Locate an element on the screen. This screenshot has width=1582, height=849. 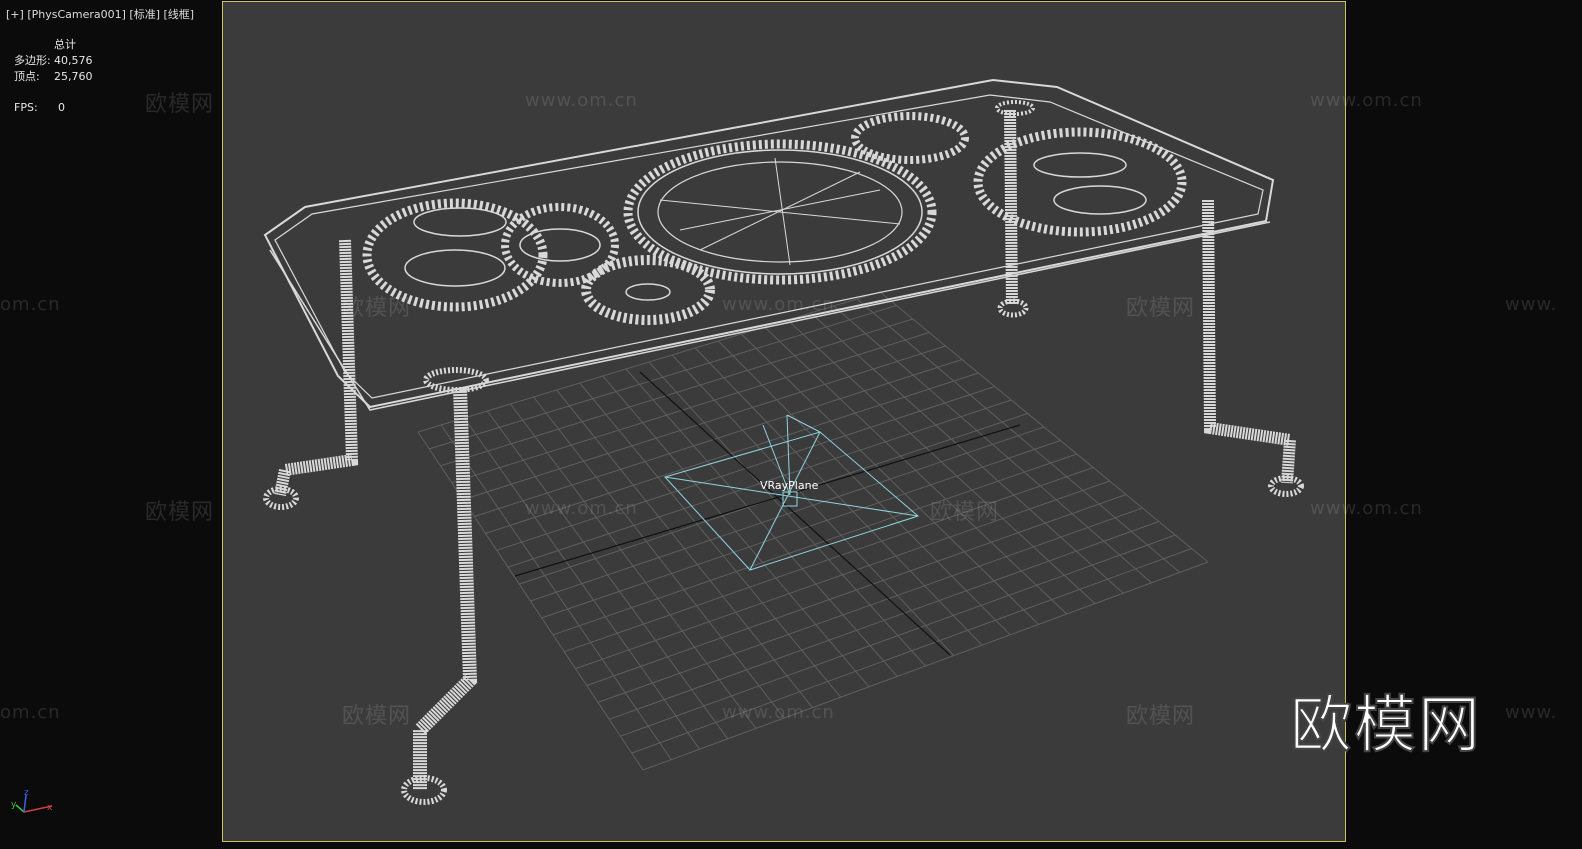
vray-plane-label: VRayPlane is located at coordinates (789, 485).